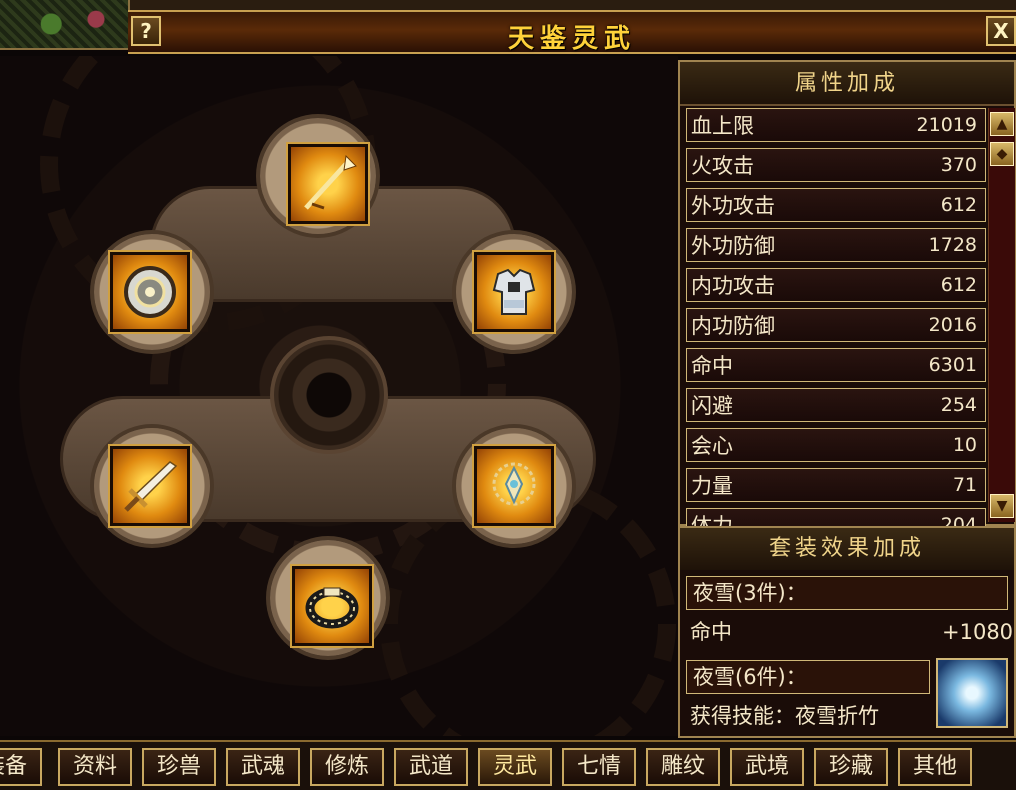 The width and height of the screenshot is (1016, 790). Describe the element at coordinates (1001, 31) in the screenshot. I see `close-button: X` at that location.